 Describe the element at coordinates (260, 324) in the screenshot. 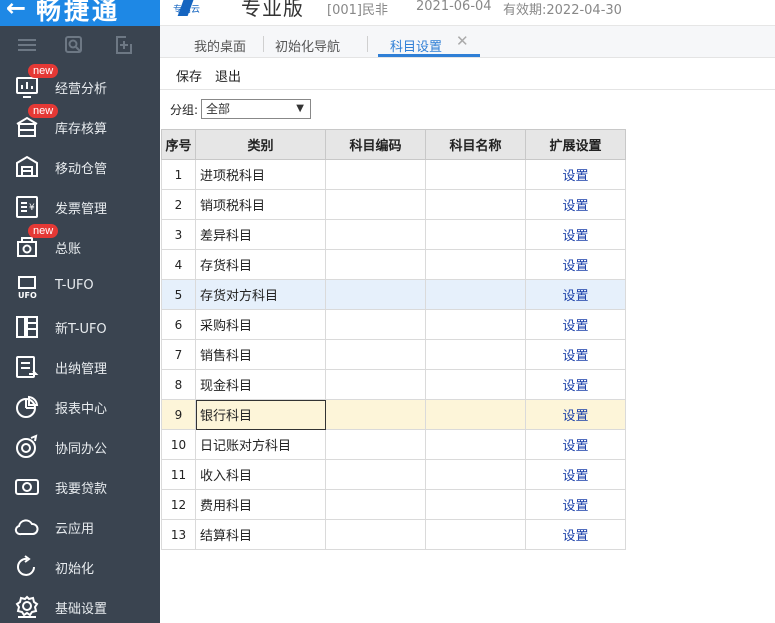

I see `cell-category: 采购科目` at that location.